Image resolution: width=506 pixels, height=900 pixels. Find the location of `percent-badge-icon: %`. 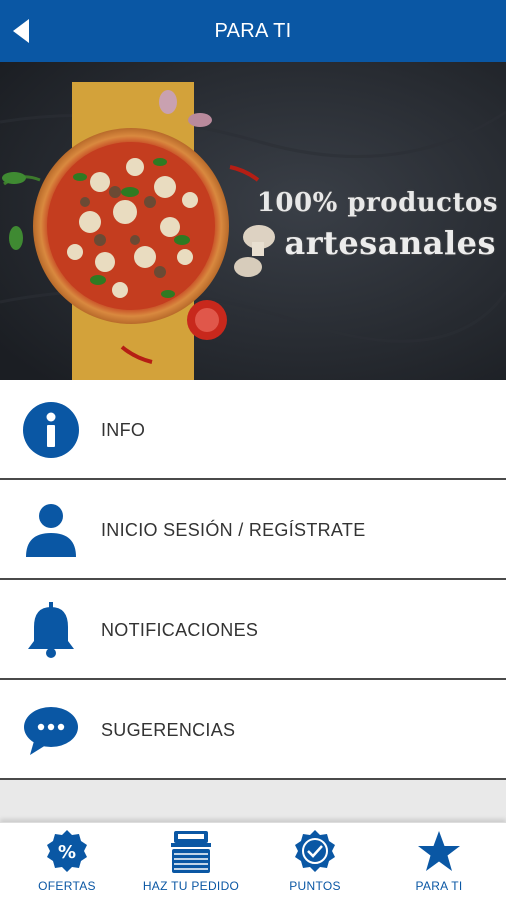

percent-badge-icon: % is located at coordinates (67, 851).